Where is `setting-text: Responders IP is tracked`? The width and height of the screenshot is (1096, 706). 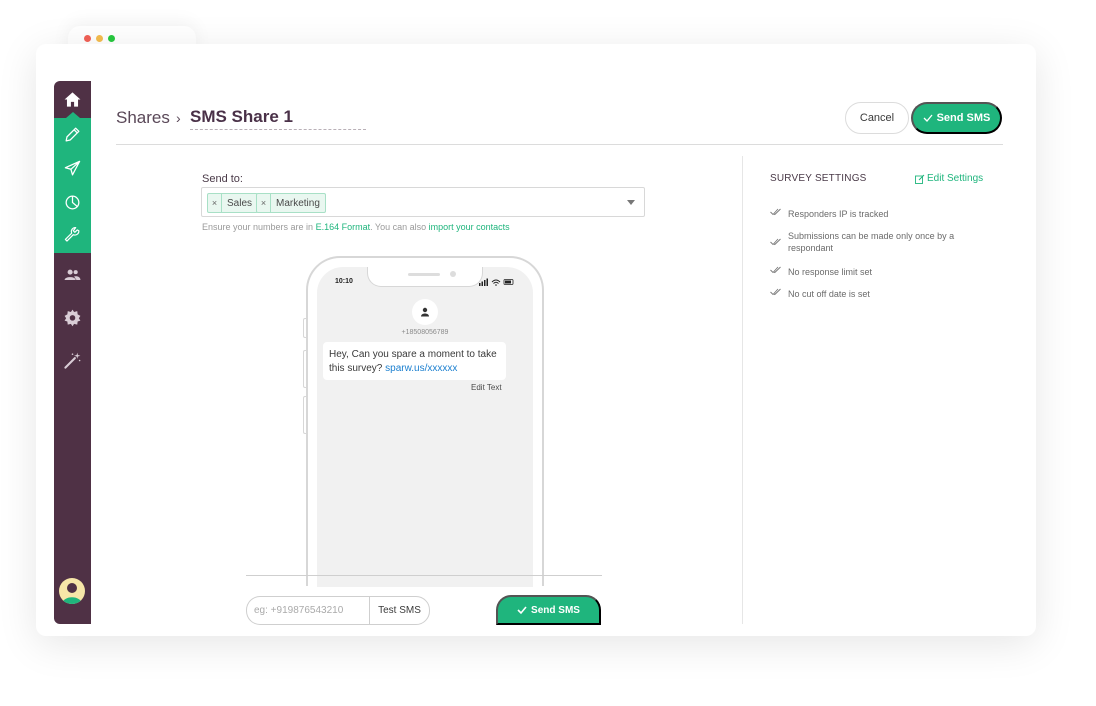 setting-text: Responders IP is tracked is located at coordinates (838, 214).